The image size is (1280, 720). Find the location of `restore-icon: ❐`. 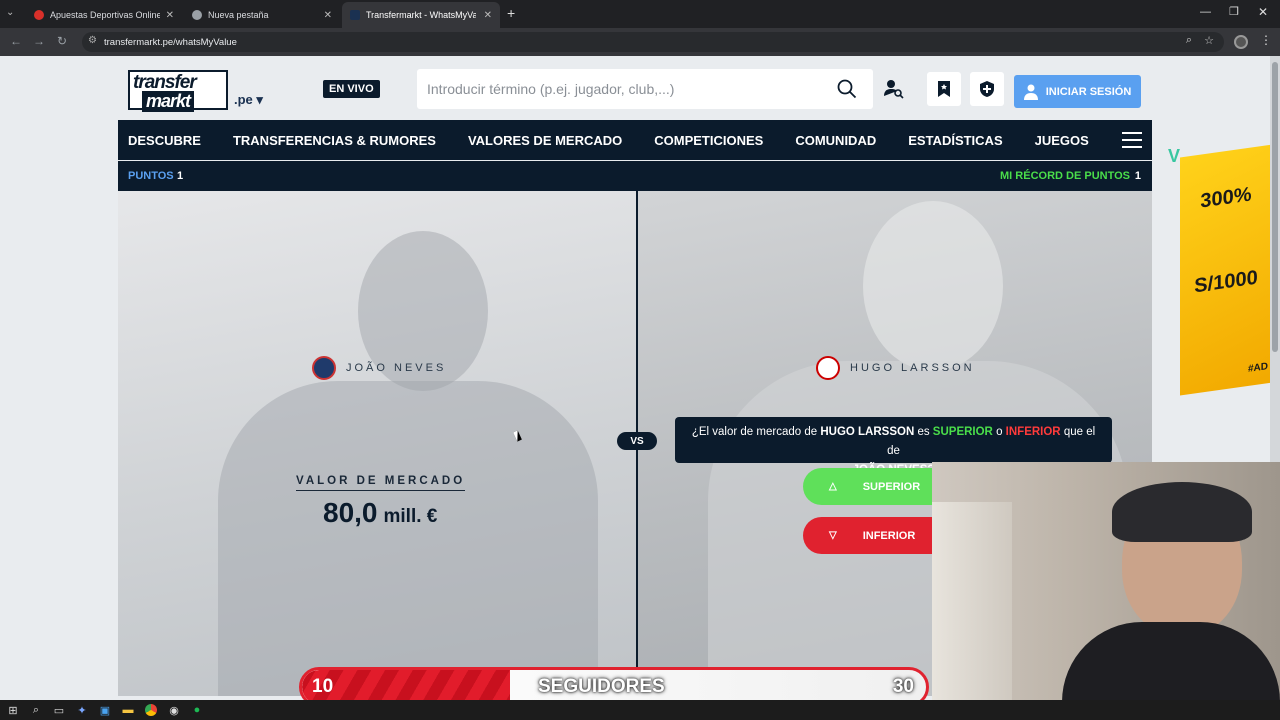

restore-icon: ❐ is located at coordinates (1234, 11).